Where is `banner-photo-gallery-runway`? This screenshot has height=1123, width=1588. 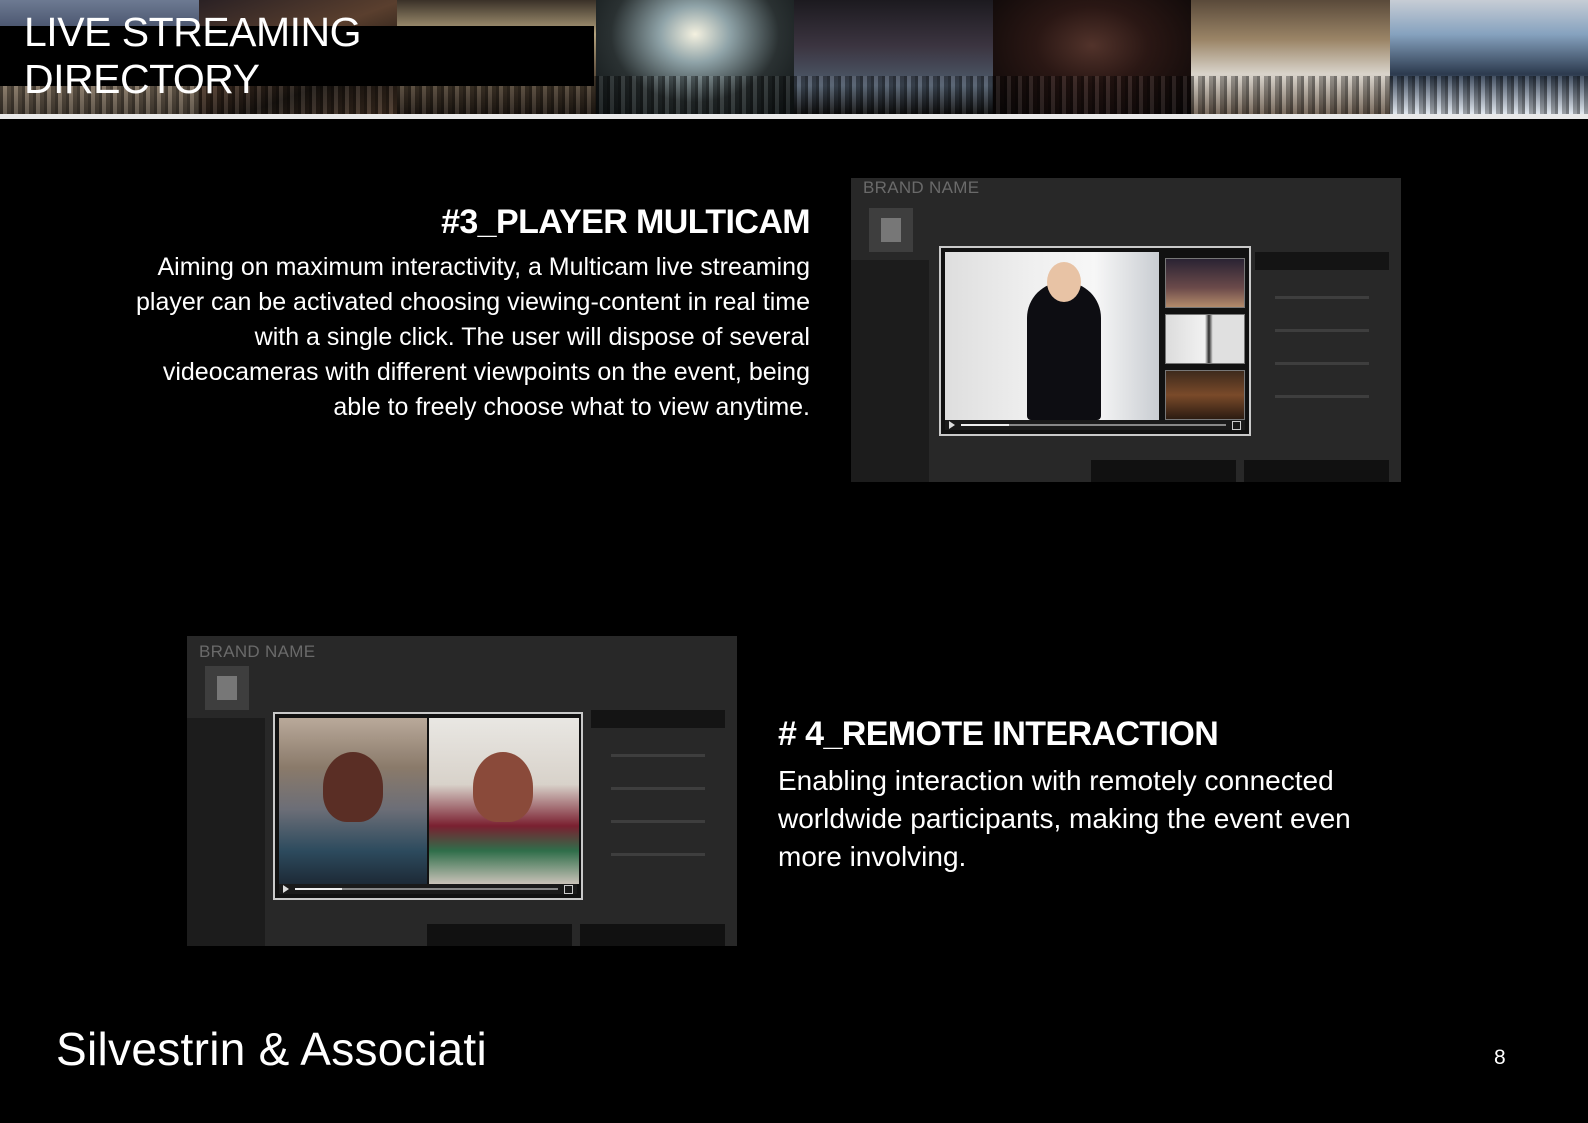 banner-photo-gallery-runway is located at coordinates (1290, 57).